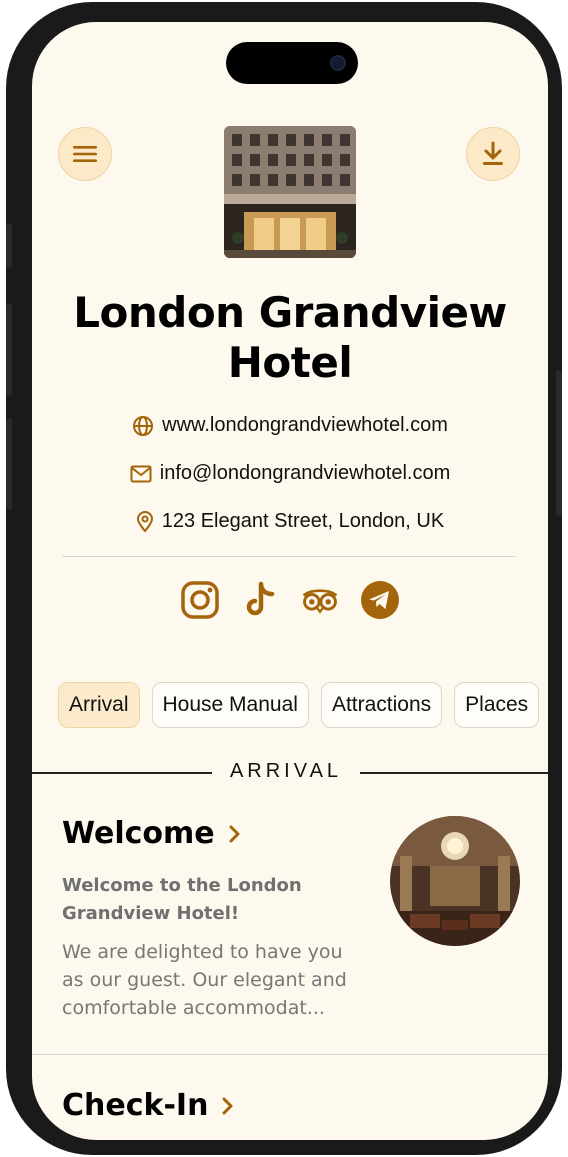  Describe the element at coordinates (286, 771) in the screenshot. I see `section-heading: ARRIVAL` at that location.